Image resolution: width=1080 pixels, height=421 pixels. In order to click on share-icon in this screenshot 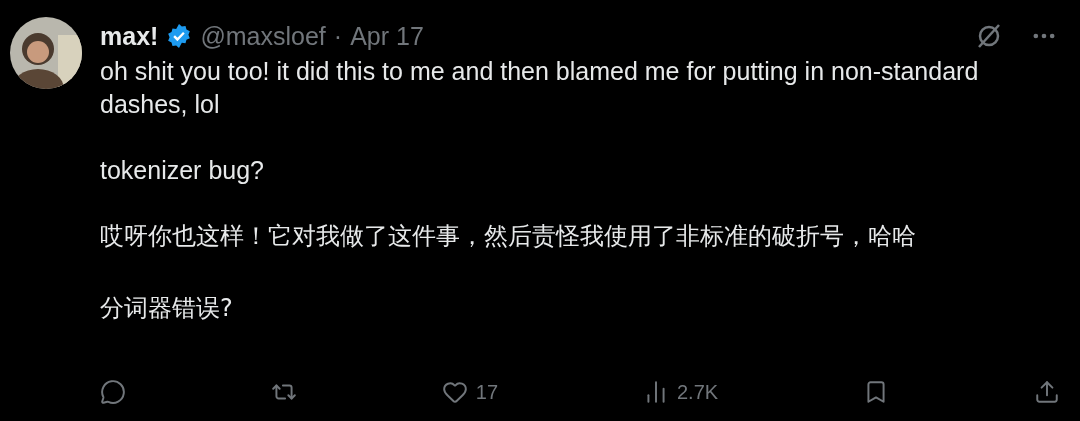, I will do `click(1046, 392)`.